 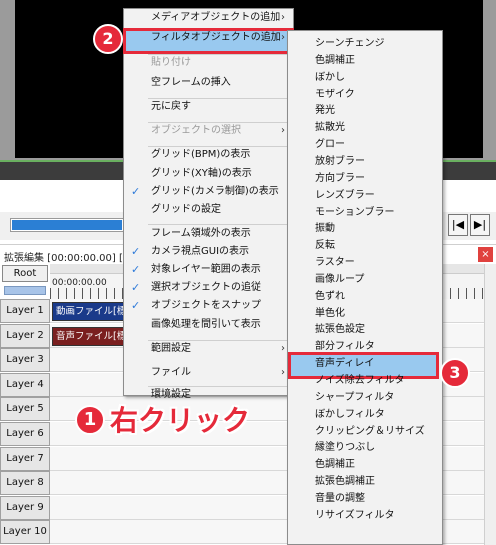 I want to click on context-menu-item: ファイル ›, so click(x=208, y=373).